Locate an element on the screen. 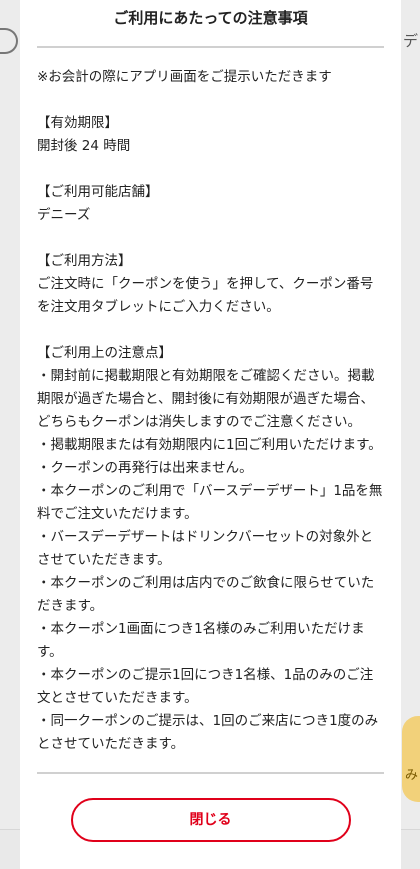 The width and height of the screenshot is (420, 869). note-item: ・本クーポン1画面につき1名様のみご利用いただけます。 is located at coordinates (201, 640).